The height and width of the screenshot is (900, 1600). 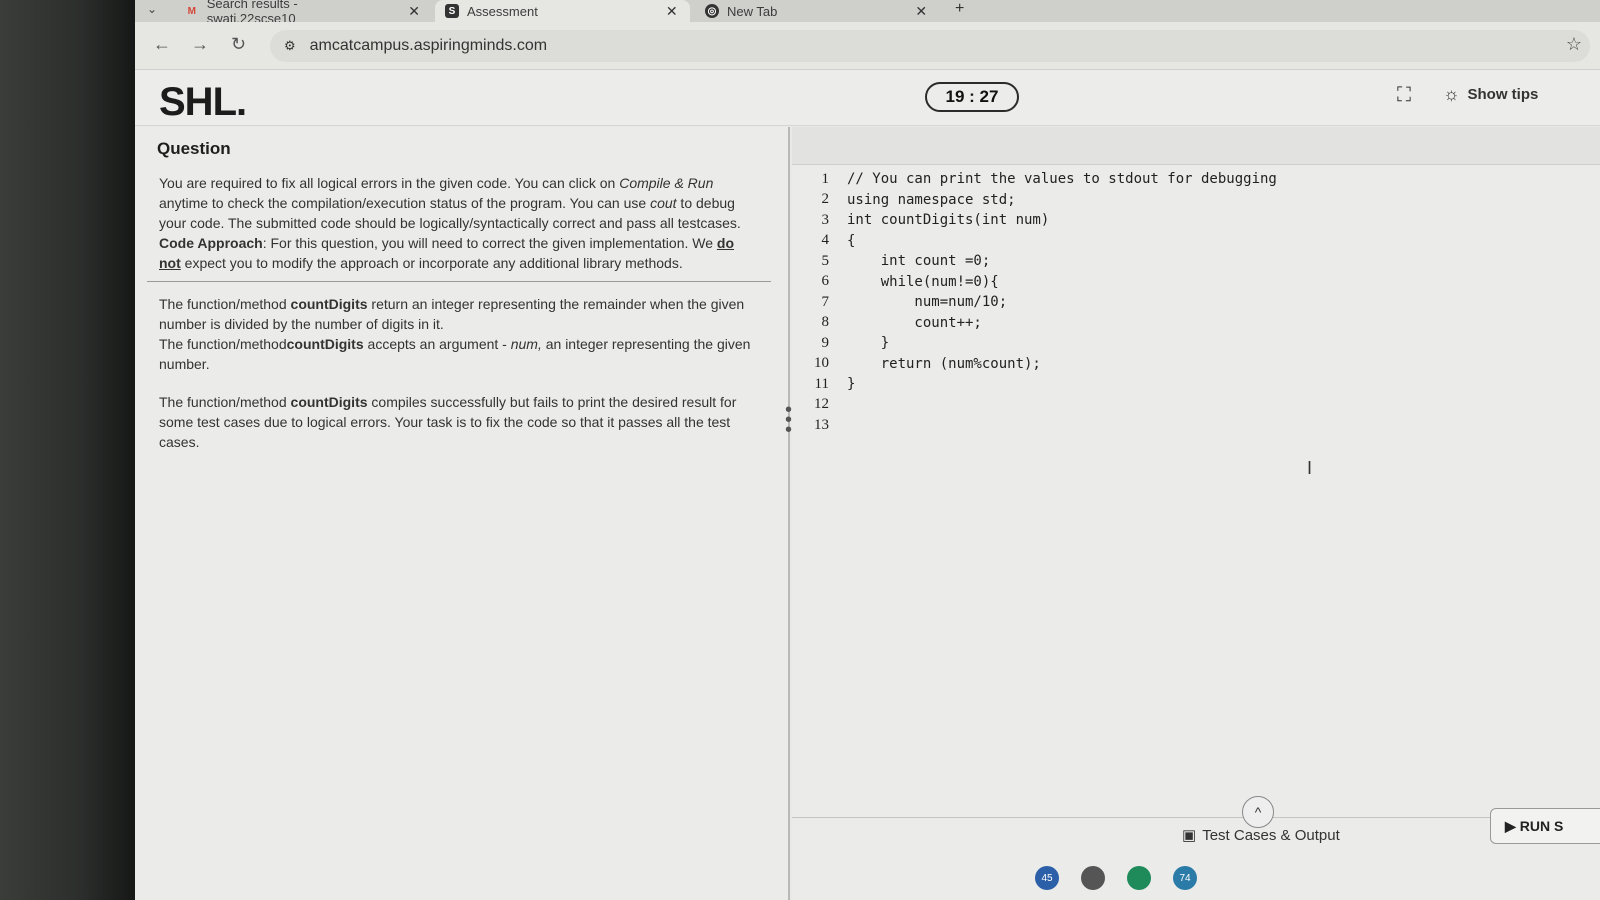 What do you see at coordinates (459, 281) in the screenshot?
I see `divider` at bounding box center [459, 281].